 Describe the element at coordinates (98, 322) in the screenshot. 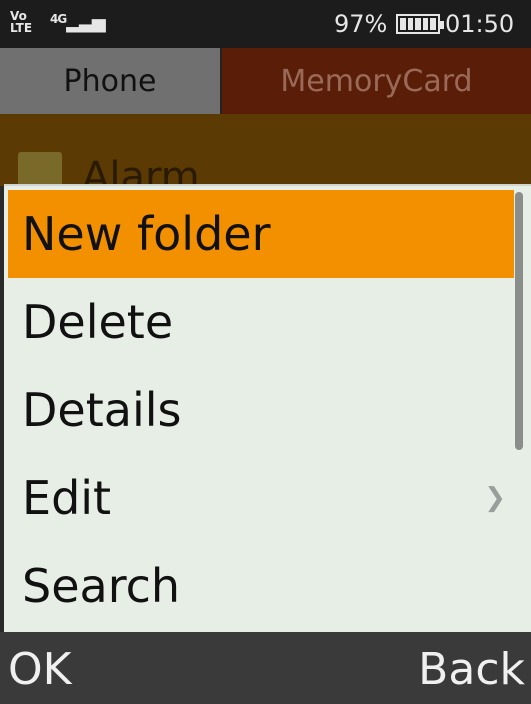

I see `menu-item-label: Delete` at that location.